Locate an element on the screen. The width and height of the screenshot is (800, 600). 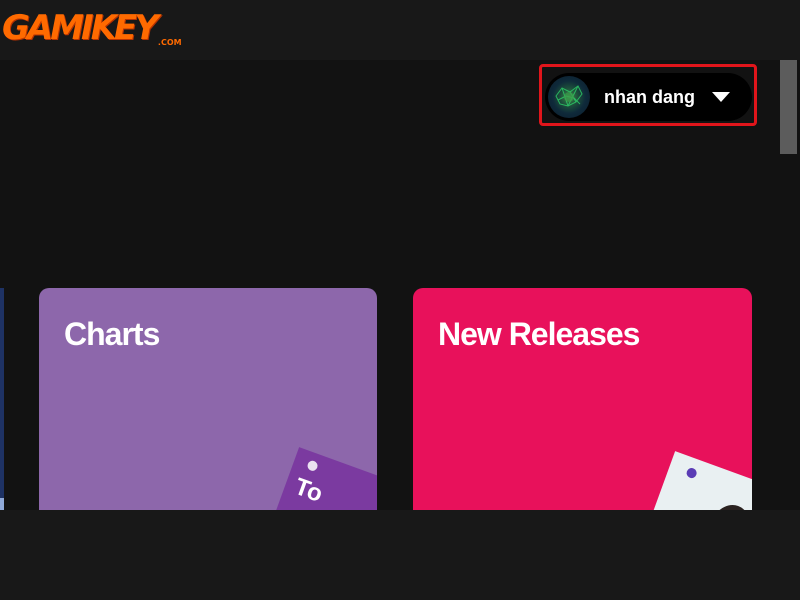
user-name: nhan dang is located at coordinates (649, 96).